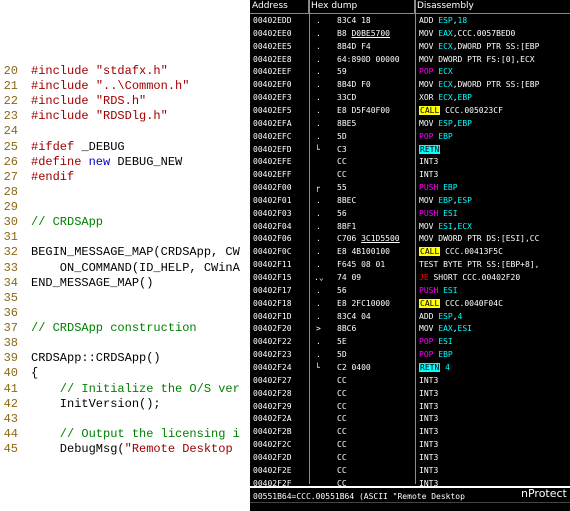 The height and width of the screenshot is (511, 570). I want to click on disassembly-column-header: Disassembly, so click(492, 6).